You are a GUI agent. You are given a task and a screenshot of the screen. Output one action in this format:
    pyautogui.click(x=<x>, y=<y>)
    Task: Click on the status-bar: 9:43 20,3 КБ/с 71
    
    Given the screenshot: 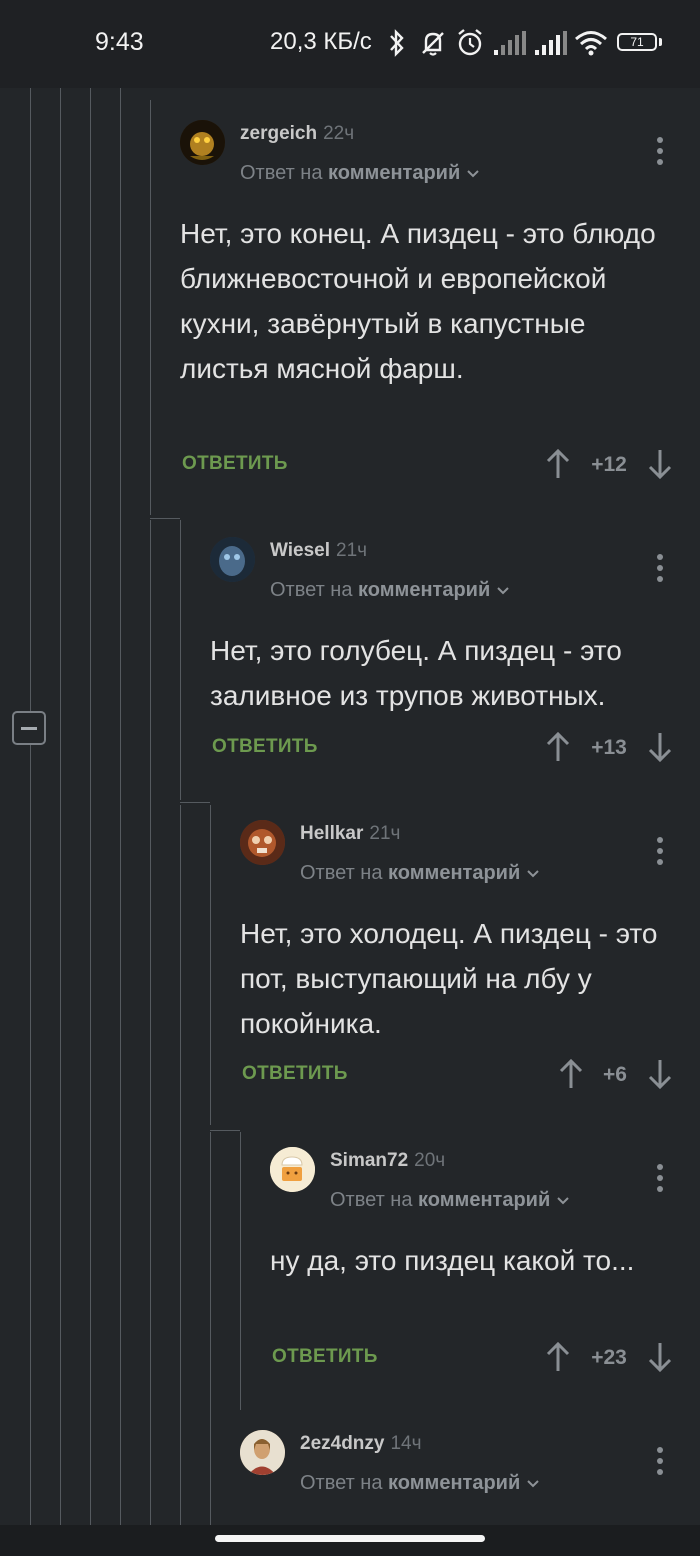 What is the action you would take?
    pyautogui.click(x=350, y=44)
    